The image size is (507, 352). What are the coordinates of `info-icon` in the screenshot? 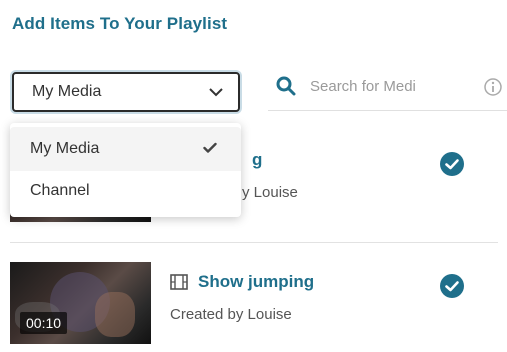 It's located at (493, 87).